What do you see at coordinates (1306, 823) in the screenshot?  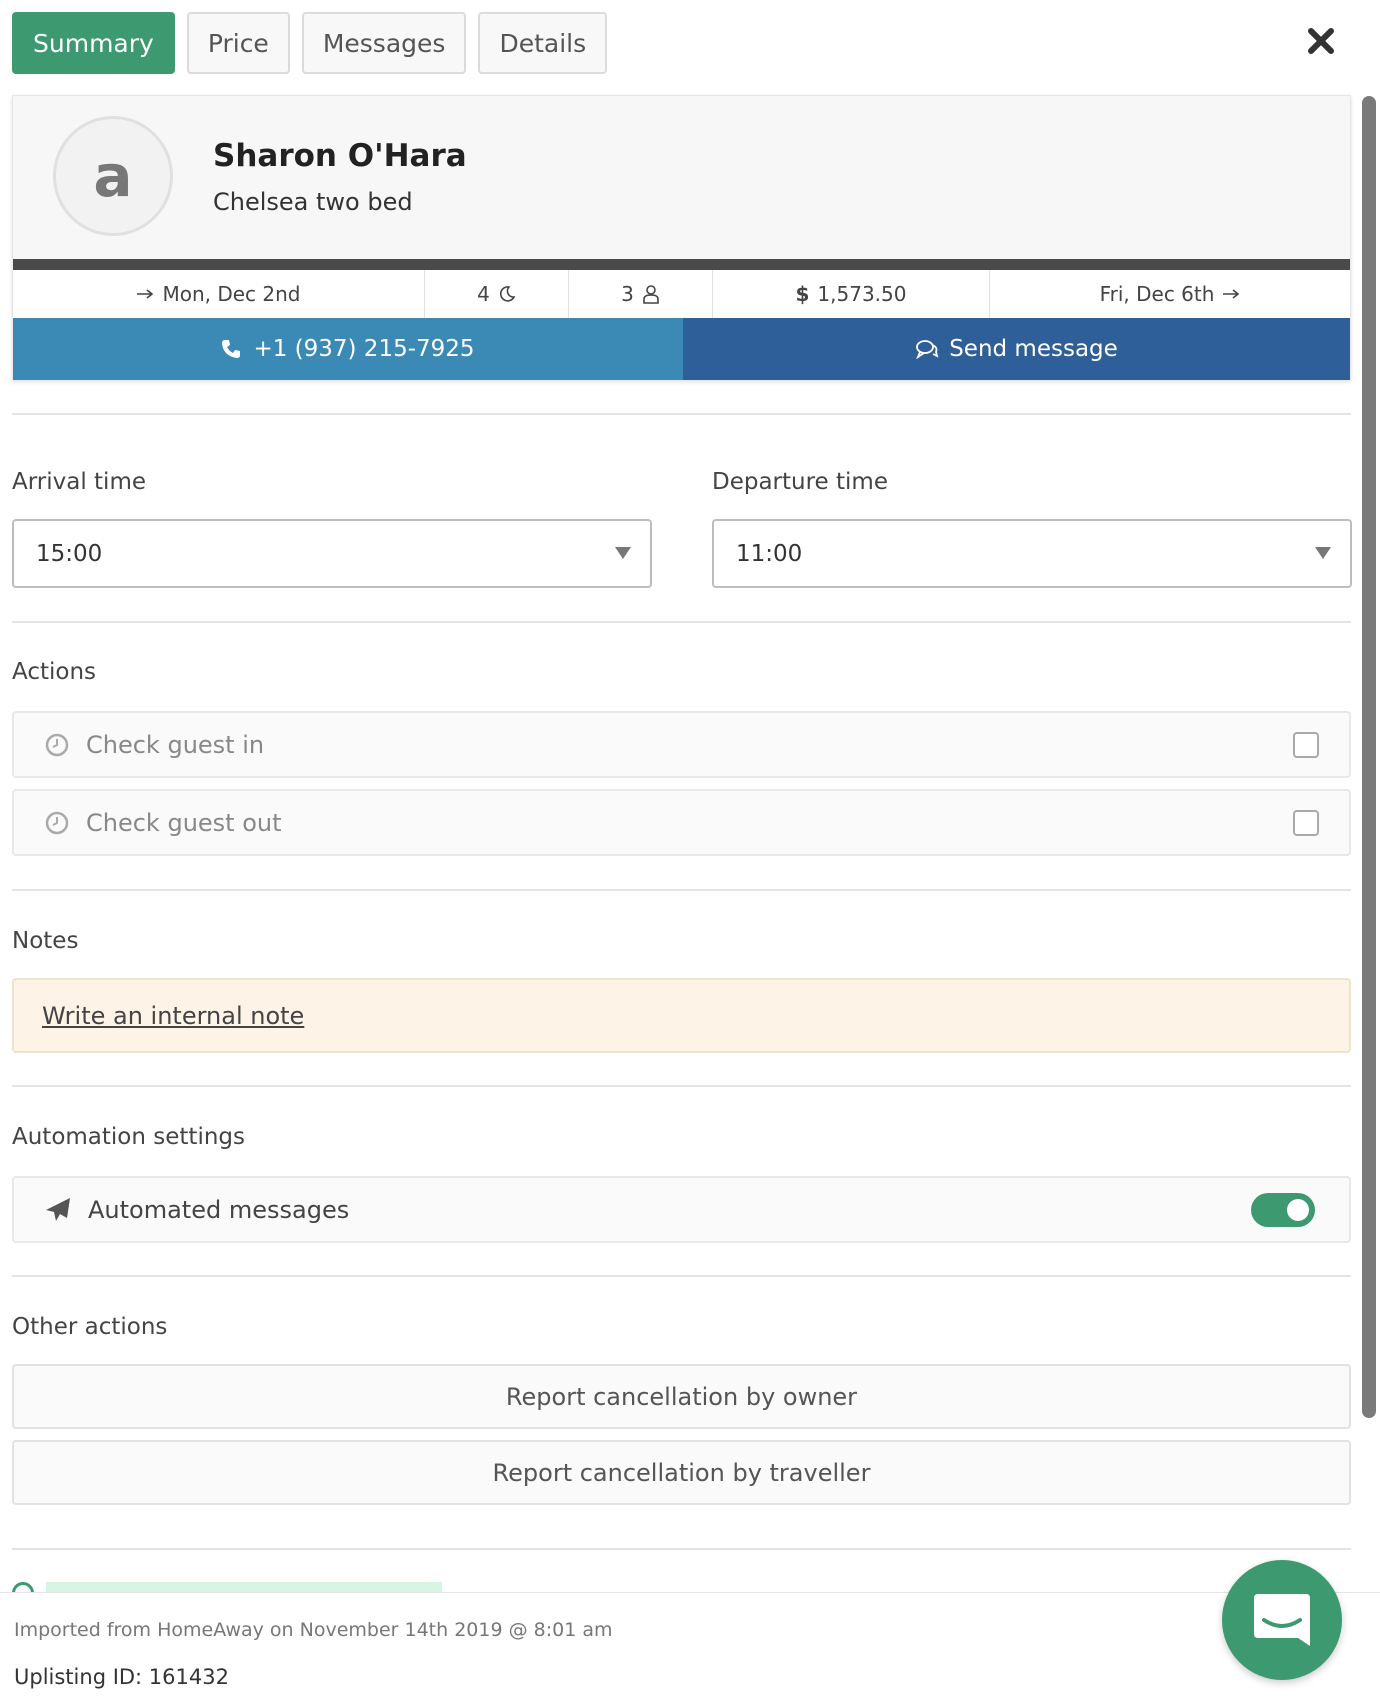 I see `check-out-checkbox` at bounding box center [1306, 823].